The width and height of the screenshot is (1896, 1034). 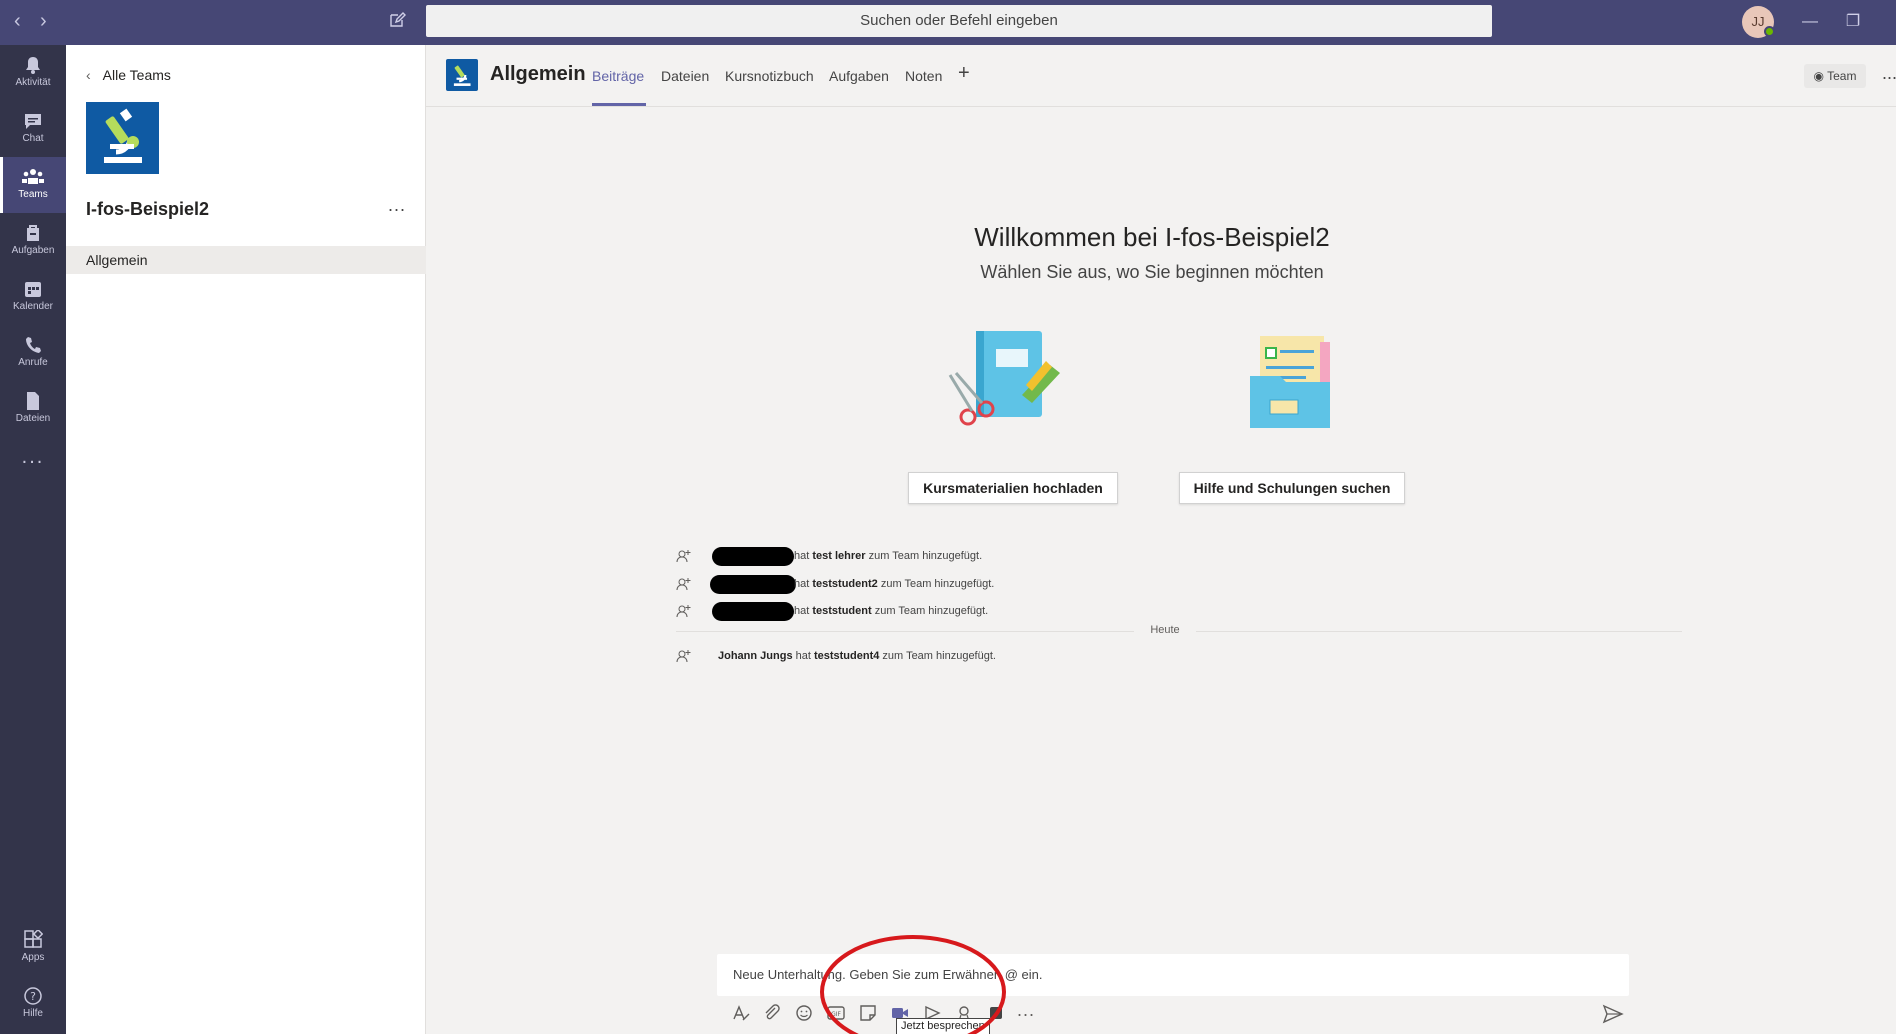 What do you see at coordinates (33, 82) in the screenshot?
I see `appbar-label: Aktivität` at bounding box center [33, 82].